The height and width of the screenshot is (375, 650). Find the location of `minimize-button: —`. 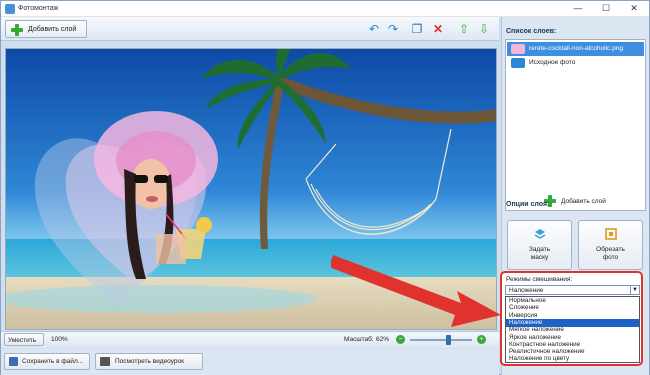

minimize-button: — is located at coordinates (578, 8).